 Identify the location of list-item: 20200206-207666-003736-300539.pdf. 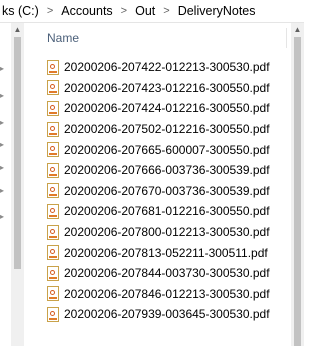
(167, 170).